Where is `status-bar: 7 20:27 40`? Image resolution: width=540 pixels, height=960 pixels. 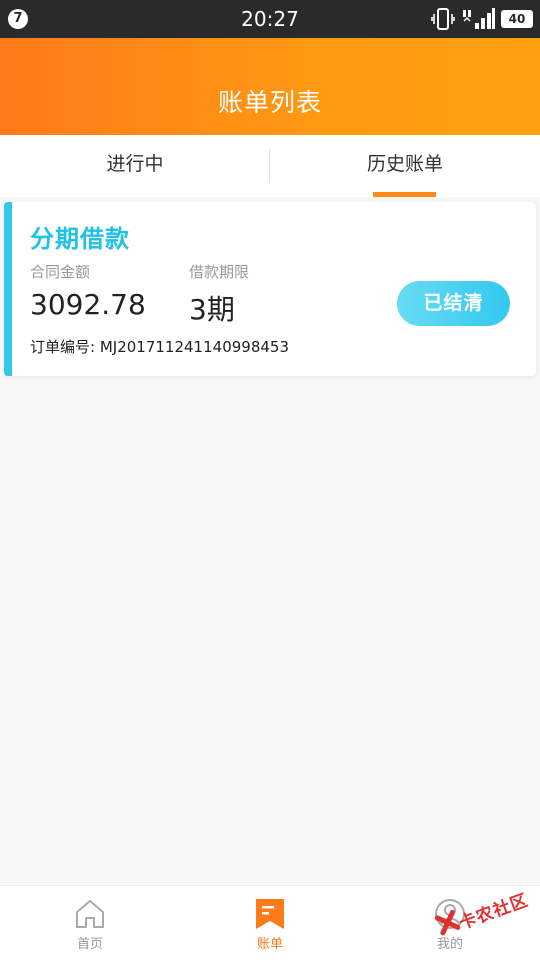
status-bar: 7 20:27 40 is located at coordinates (270, 19).